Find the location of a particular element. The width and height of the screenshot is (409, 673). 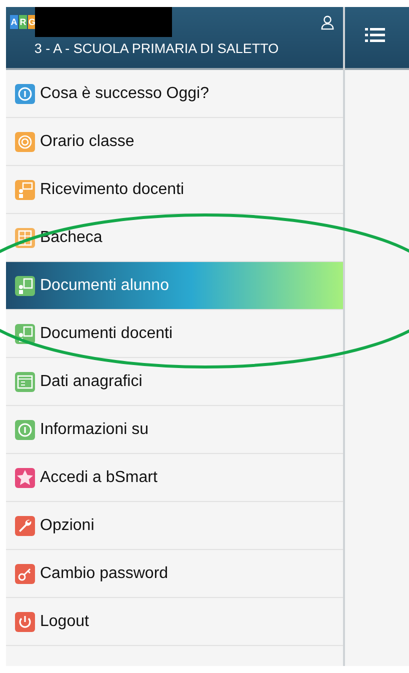

menu-label: Documenti alunno is located at coordinates (104, 285).